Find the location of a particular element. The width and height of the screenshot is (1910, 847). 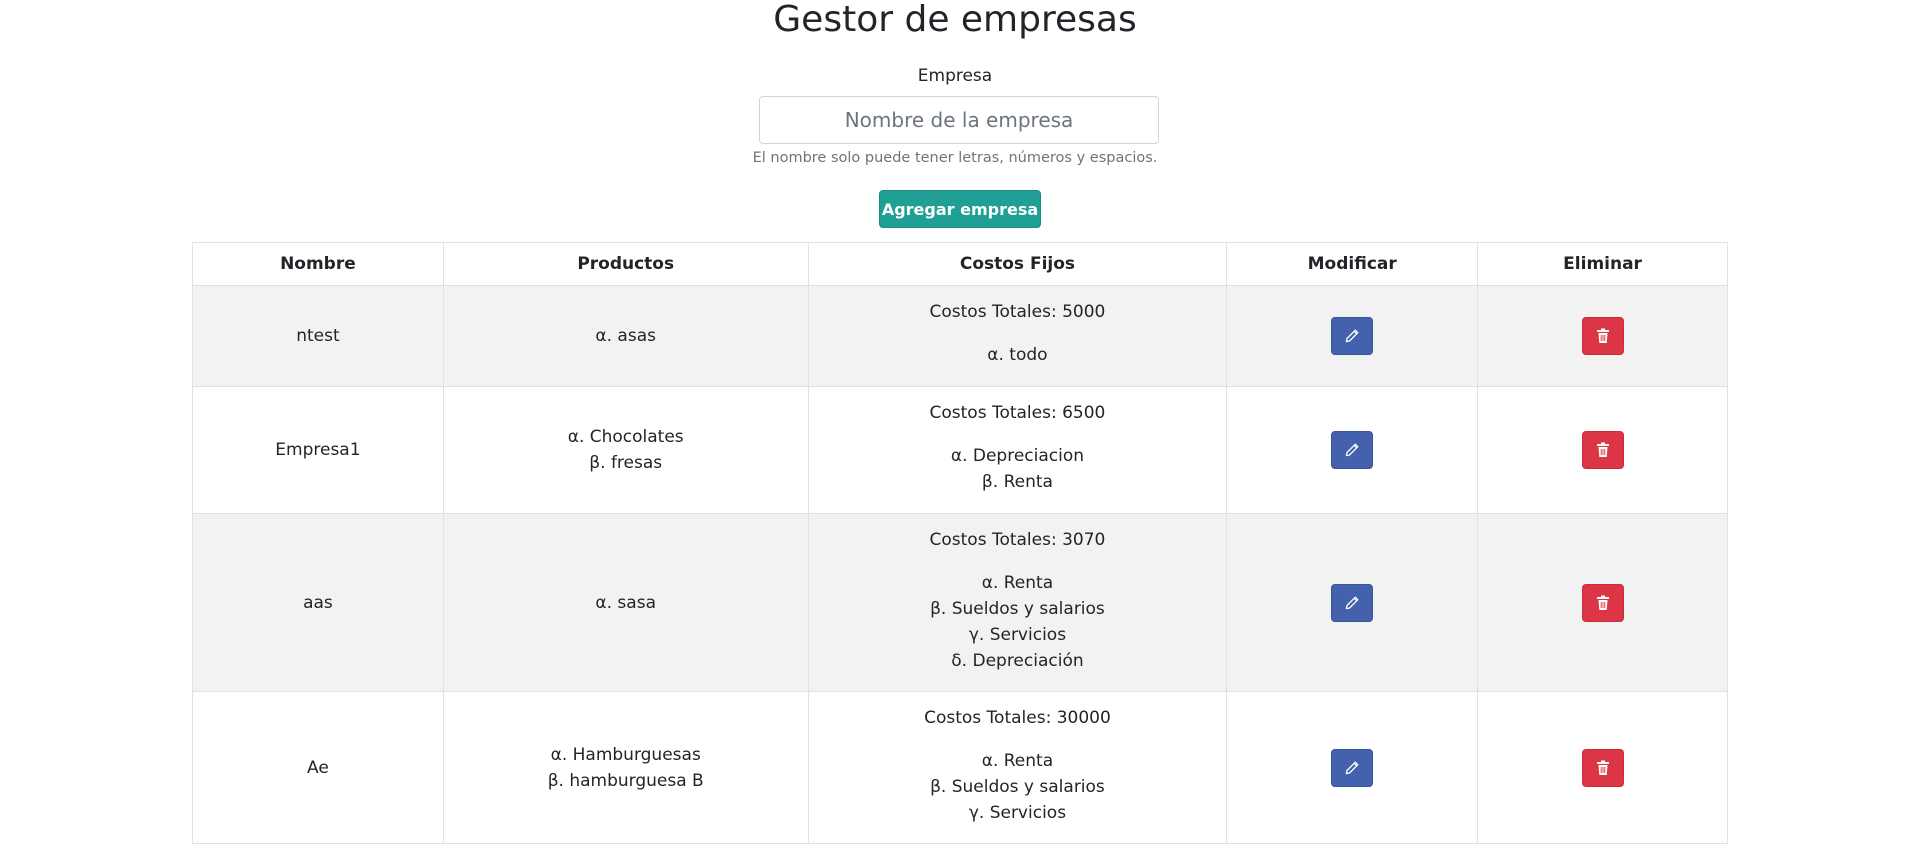

header-costos-fijos: Costos Fijos is located at coordinates (1017, 264).